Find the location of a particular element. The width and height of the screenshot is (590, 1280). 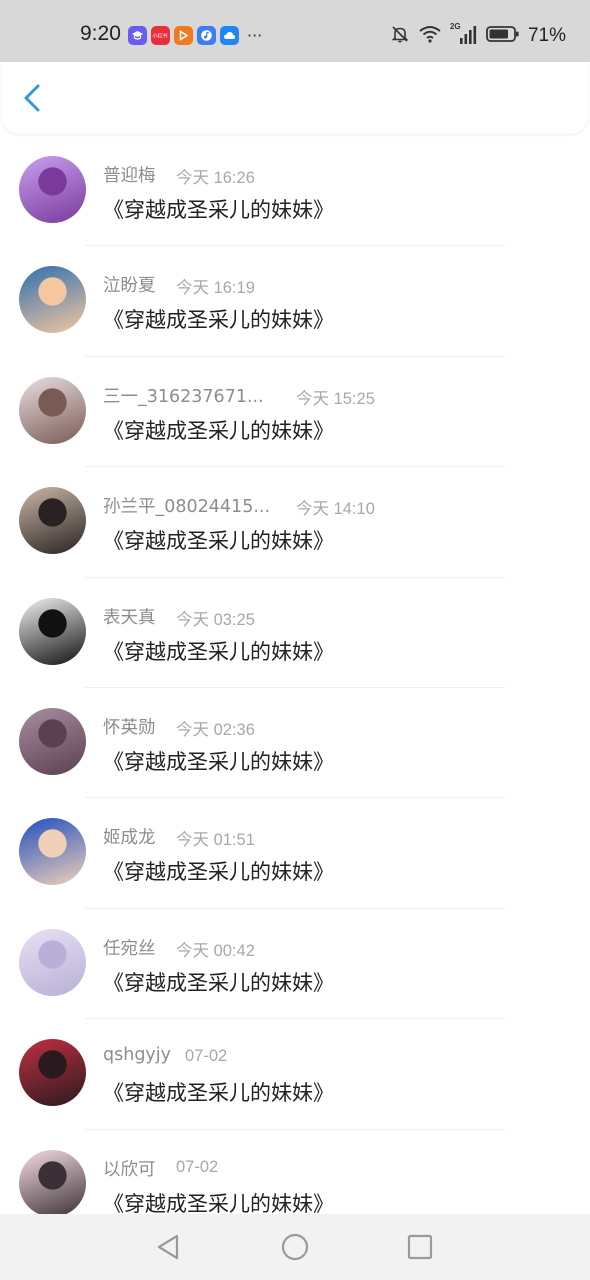

nav-back-button is located at coordinates (169, 1247).